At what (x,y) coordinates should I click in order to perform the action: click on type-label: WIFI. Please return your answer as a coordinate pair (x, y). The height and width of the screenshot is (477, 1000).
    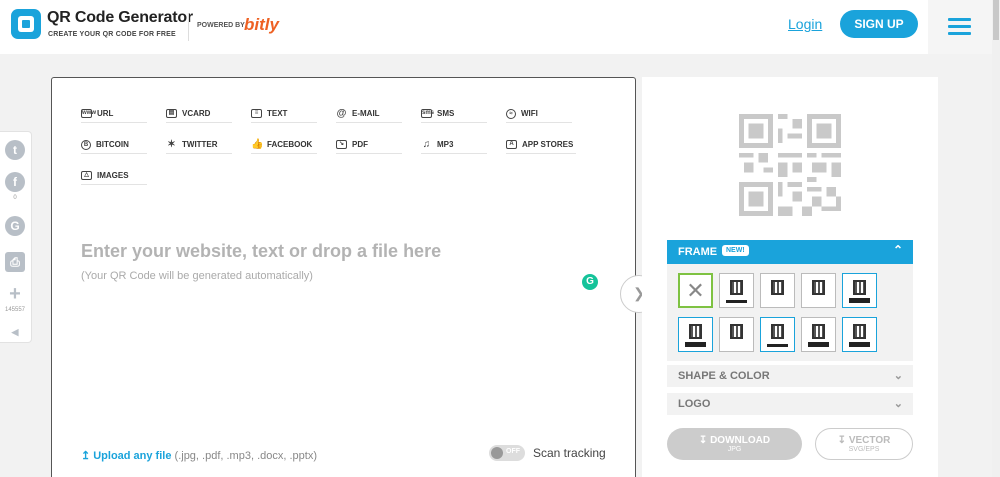
    Looking at the image, I should click on (529, 113).